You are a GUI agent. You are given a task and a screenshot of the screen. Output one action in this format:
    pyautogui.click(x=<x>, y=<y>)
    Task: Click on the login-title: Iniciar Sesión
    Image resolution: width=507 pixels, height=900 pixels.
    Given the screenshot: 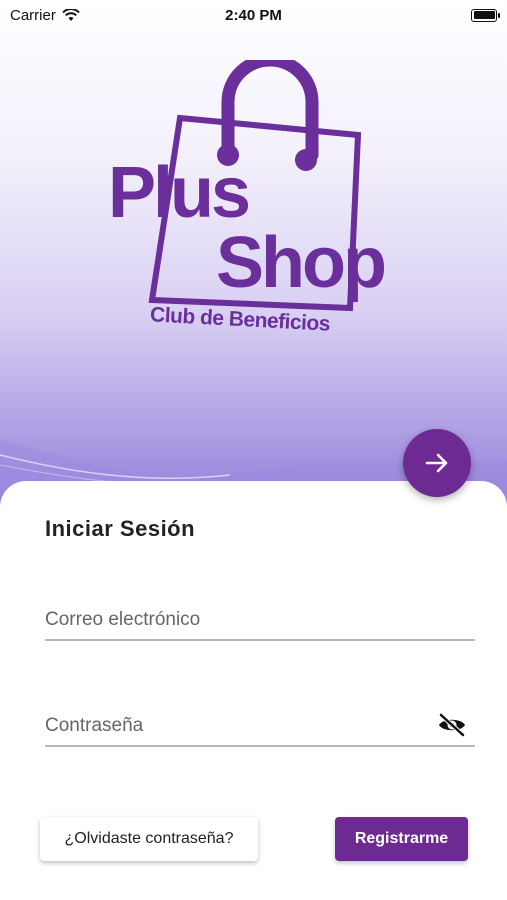 What is the action you would take?
    pyautogui.click(x=120, y=528)
    